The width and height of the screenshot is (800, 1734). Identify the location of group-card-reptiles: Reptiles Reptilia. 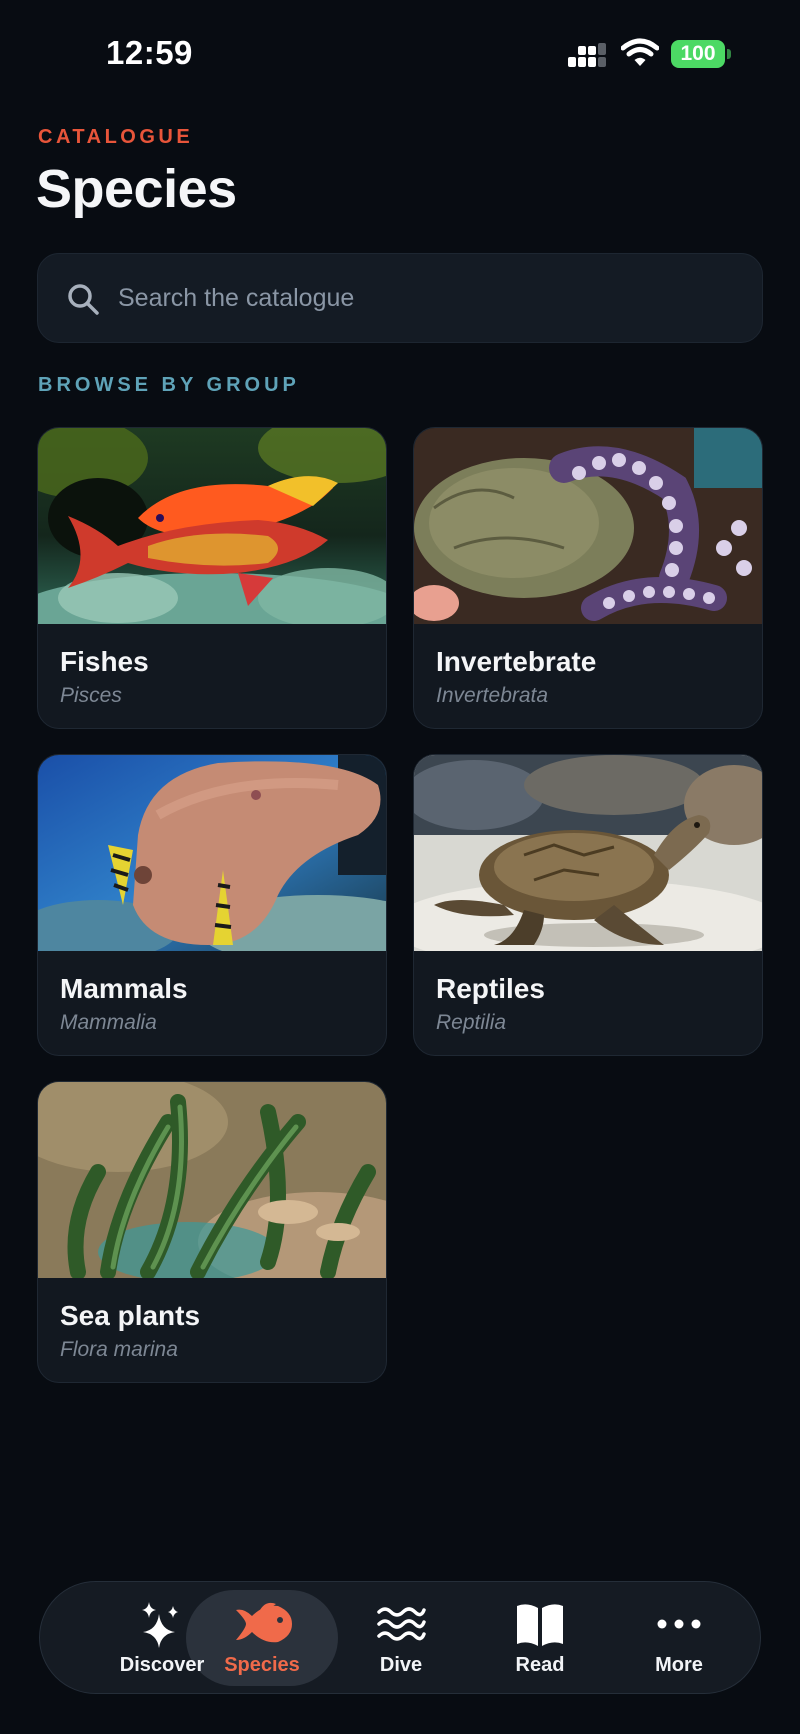
(588, 905).